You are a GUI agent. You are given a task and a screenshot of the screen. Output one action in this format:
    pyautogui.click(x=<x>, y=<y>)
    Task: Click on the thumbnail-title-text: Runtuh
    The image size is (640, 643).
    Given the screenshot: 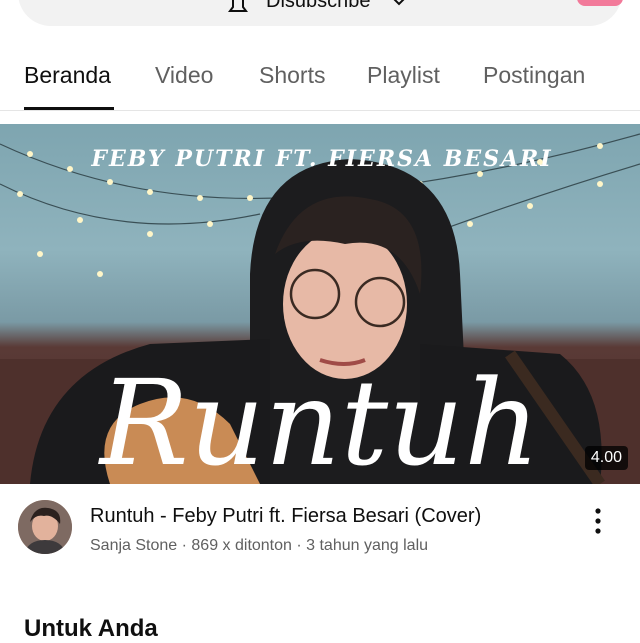 What is the action you would take?
    pyautogui.click(x=319, y=419)
    